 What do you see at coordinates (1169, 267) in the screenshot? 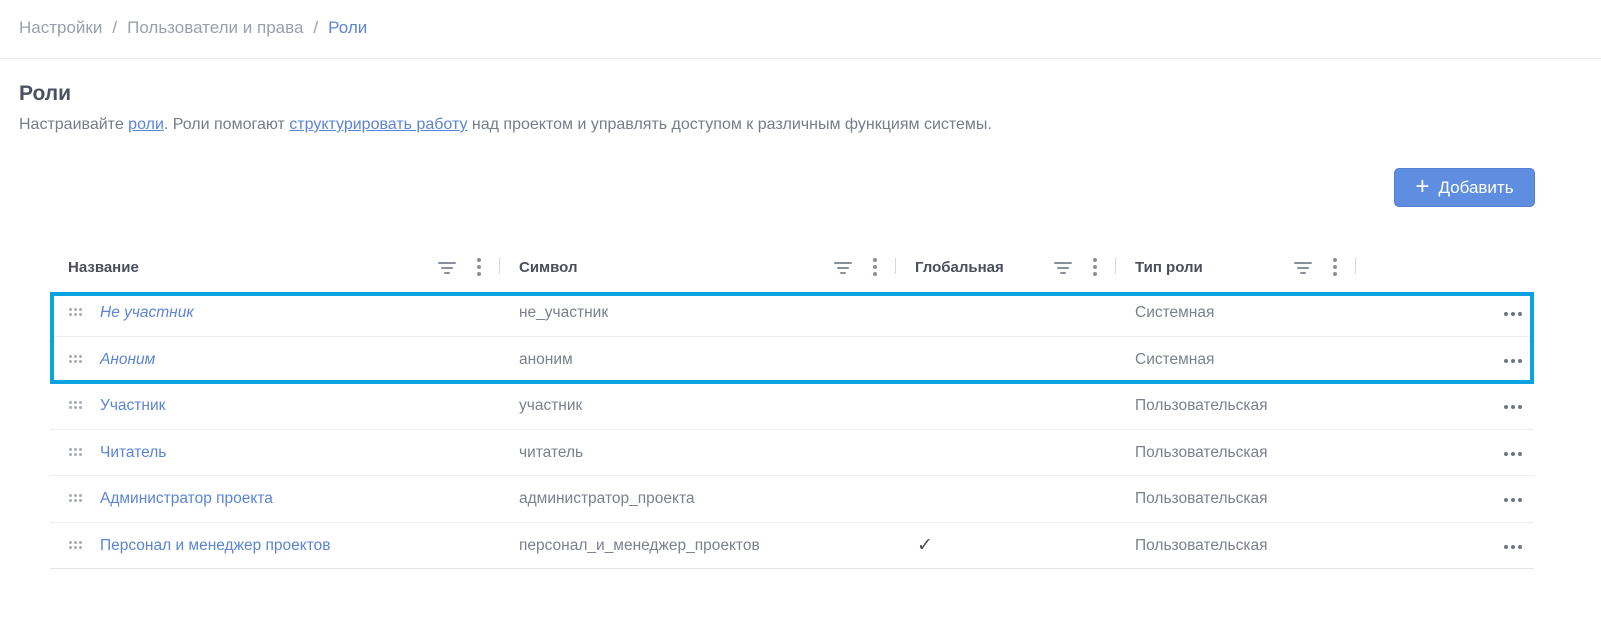
I see `column-header-role-type: Тип роли` at bounding box center [1169, 267].